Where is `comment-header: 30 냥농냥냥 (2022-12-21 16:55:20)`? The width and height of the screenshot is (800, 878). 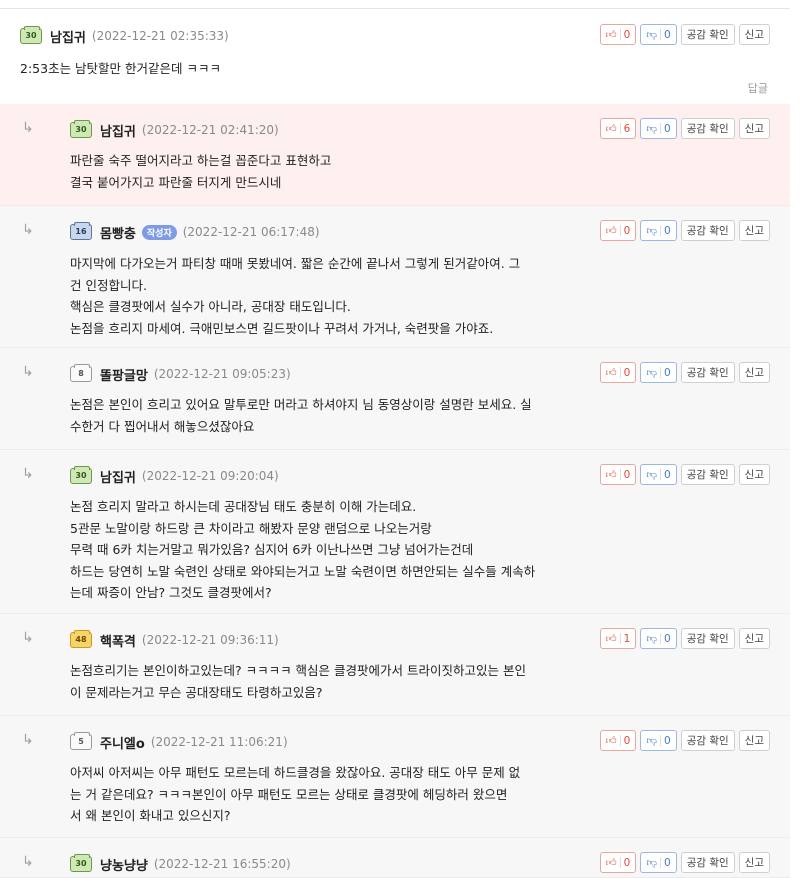
comment-header: 30 냥농냥냥 (2022-12-21 16:55:20) is located at coordinates (180, 864).